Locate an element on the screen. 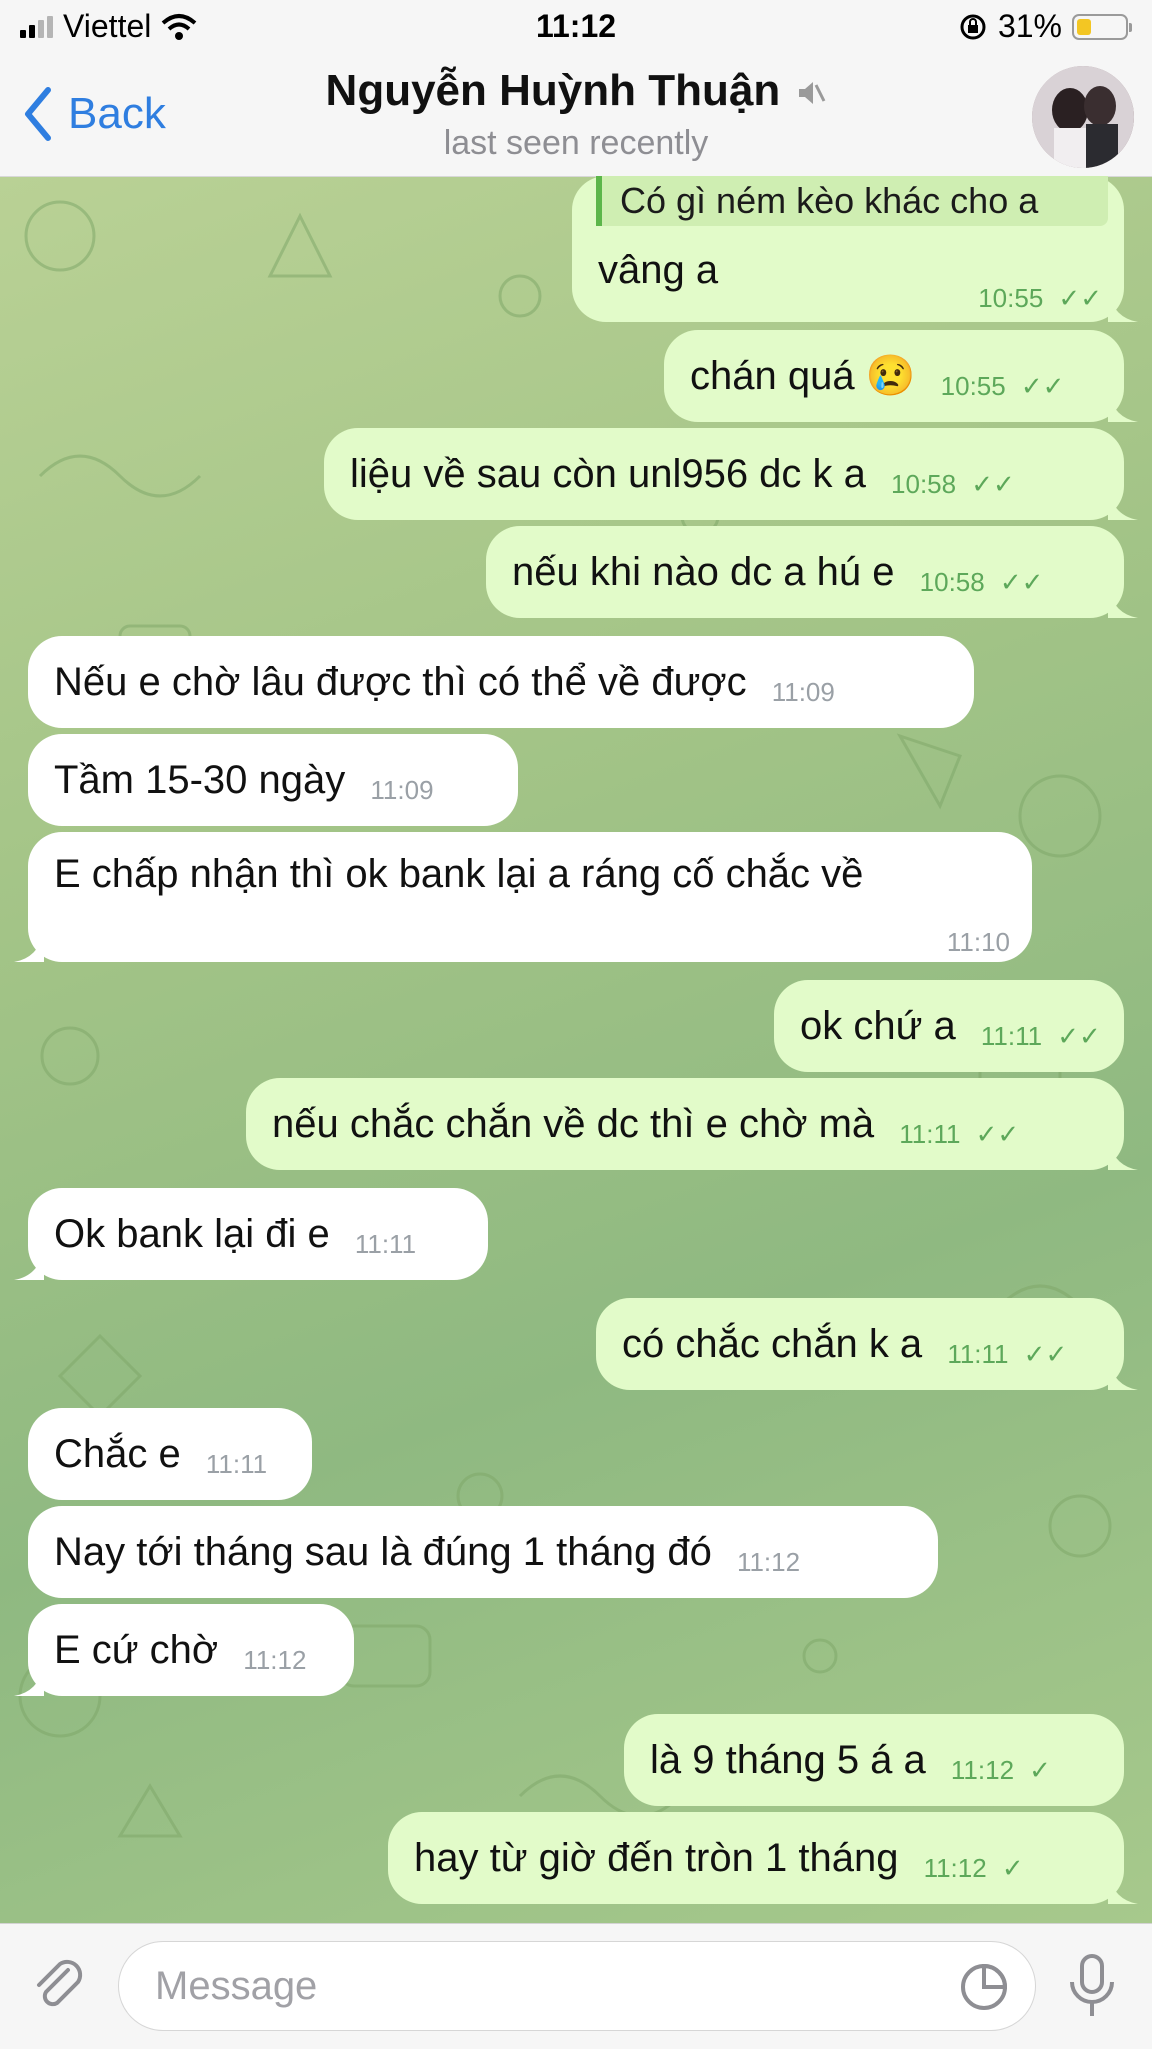 The width and height of the screenshot is (1152, 2049). chat-title: Nguyễn Huỳnh Thuận is located at coordinates (576, 91).